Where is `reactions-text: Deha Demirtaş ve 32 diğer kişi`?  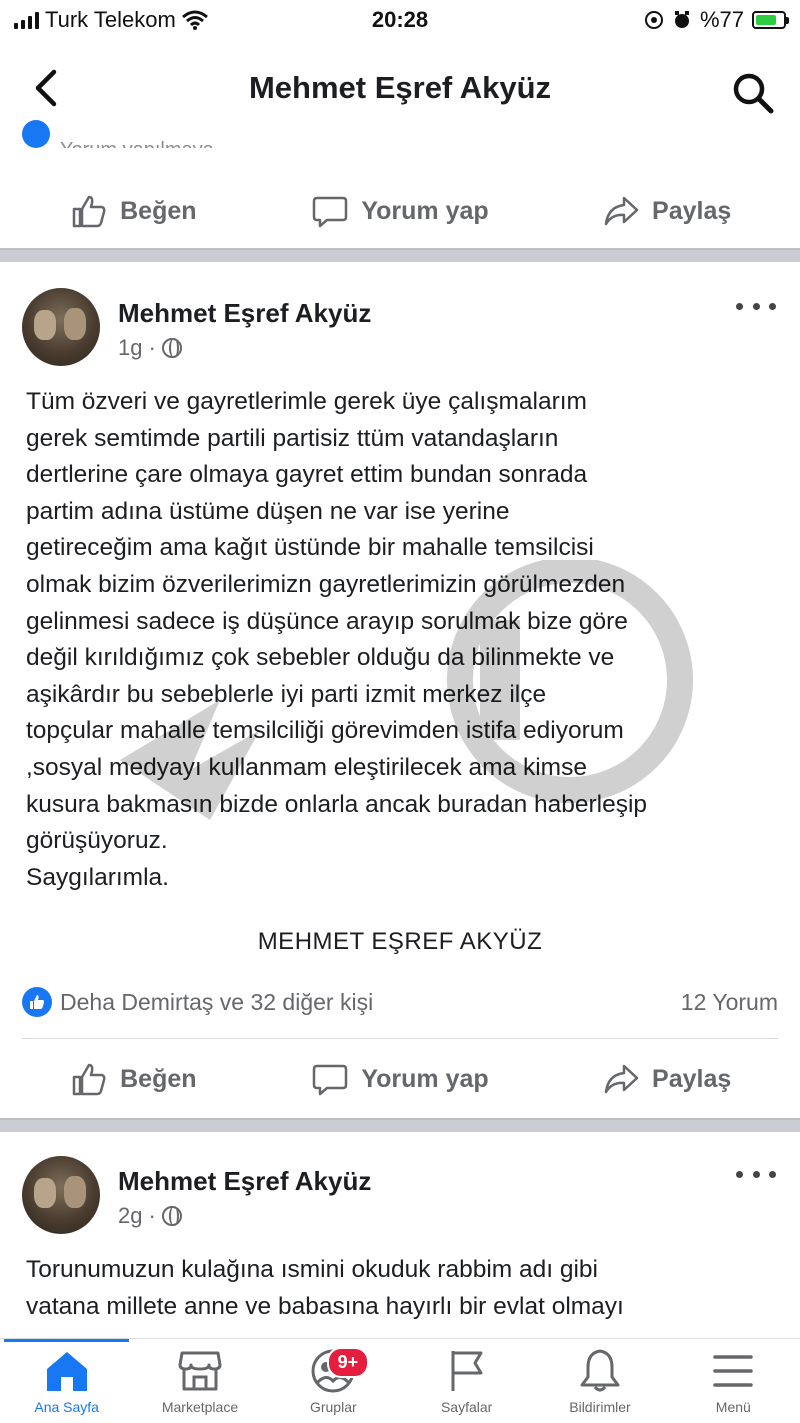
reactions-text: Deha Demirtaş ve 32 diğer kişi is located at coordinates (217, 1001).